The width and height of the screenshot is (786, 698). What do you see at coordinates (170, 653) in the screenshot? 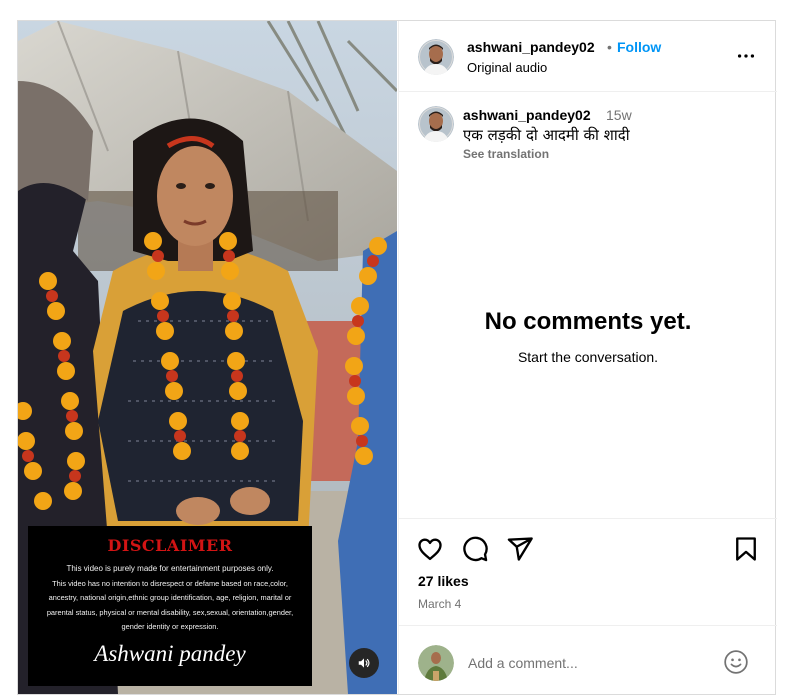
I see `disclaimer-signature: Ashwani pandey` at bounding box center [170, 653].